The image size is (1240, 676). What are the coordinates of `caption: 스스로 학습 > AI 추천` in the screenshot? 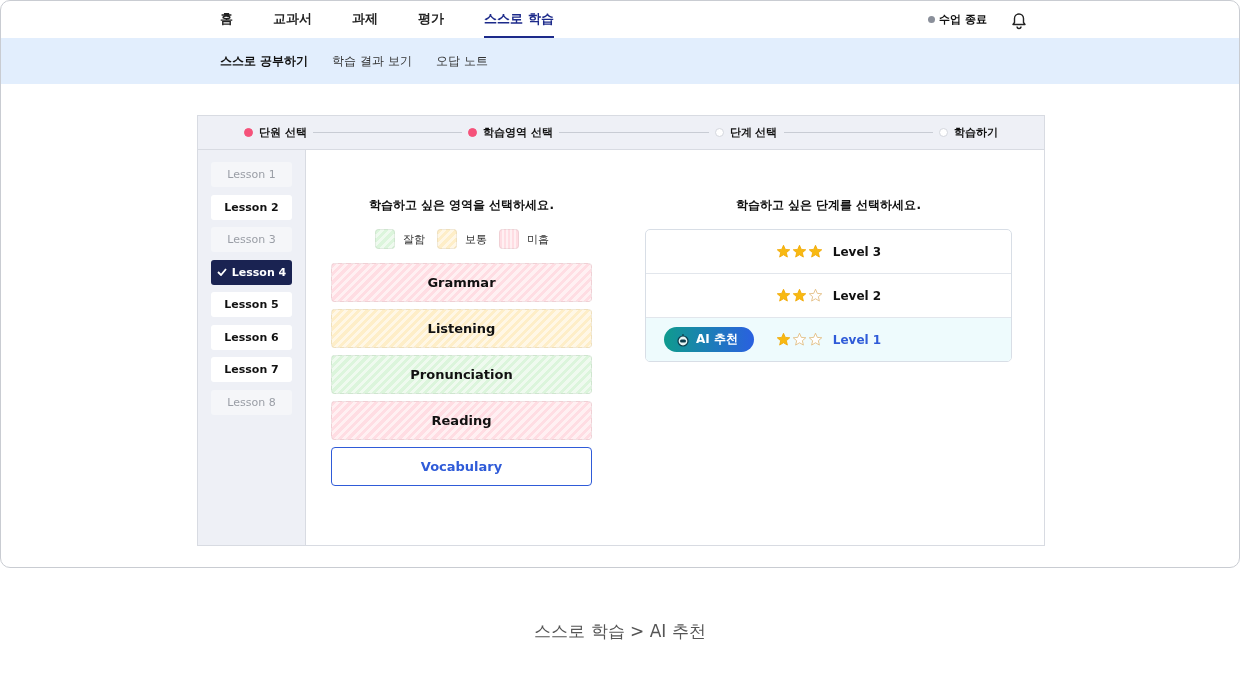 It's located at (620, 631).